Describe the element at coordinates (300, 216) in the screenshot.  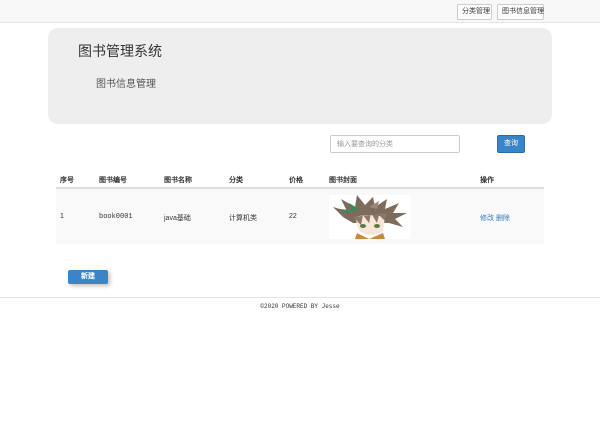
I see `table-row: 1 book0001 java基础 计算机类 22 修改 删除` at that location.